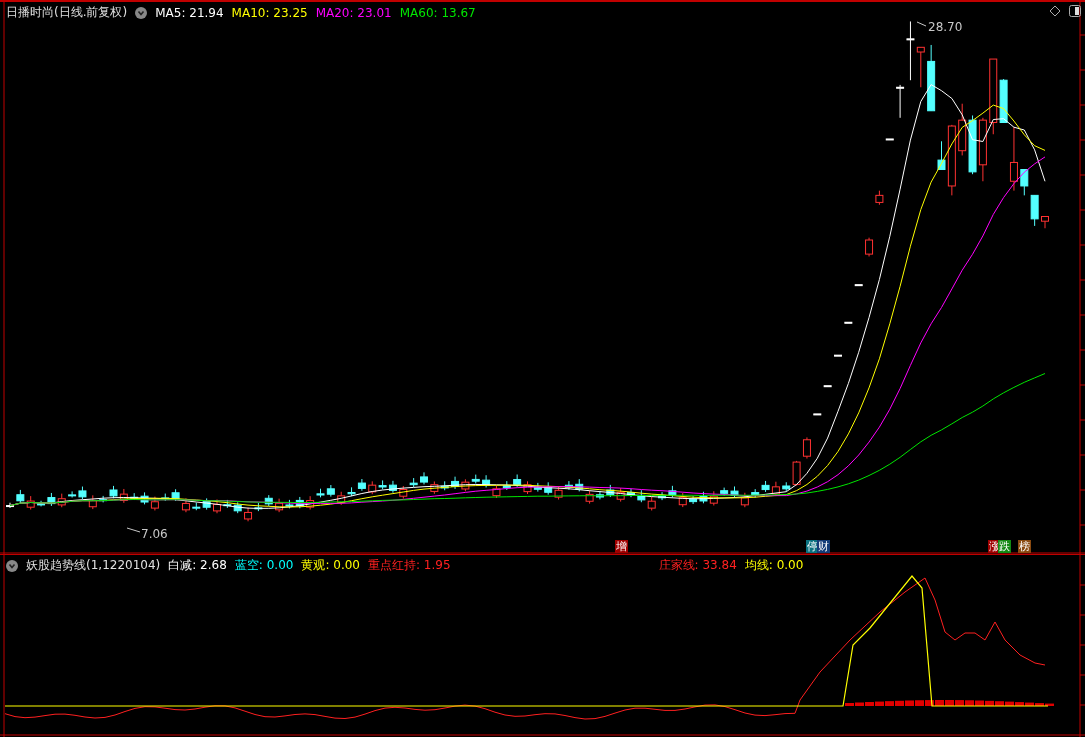 This screenshot has height=737, width=1085. Describe the element at coordinates (189, 12) in the screenshot. I see `ma-value: MA5: 21.94` at that location.